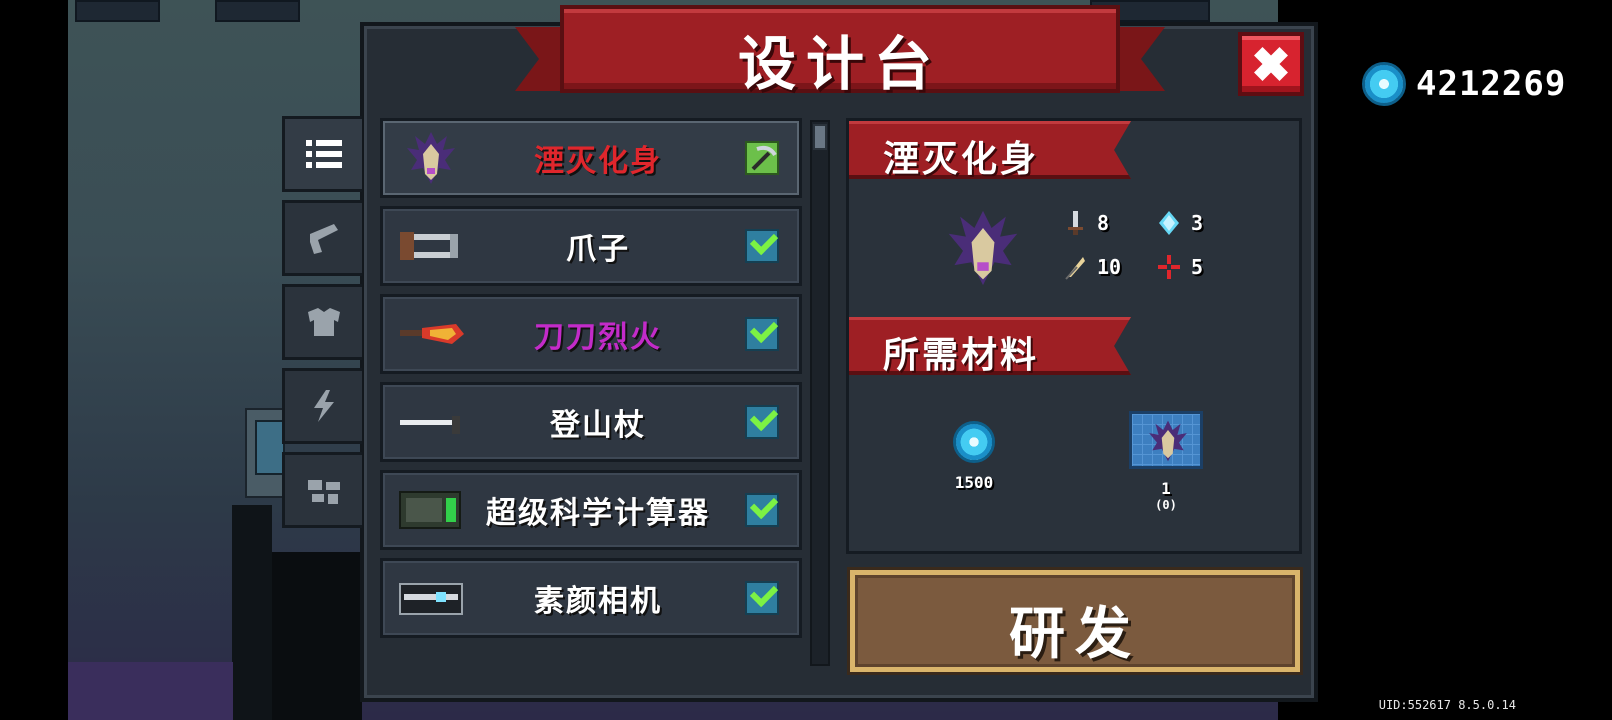 The image size is (1612, 720). I want to click on title-banner: 设计台, so click(840, 55).